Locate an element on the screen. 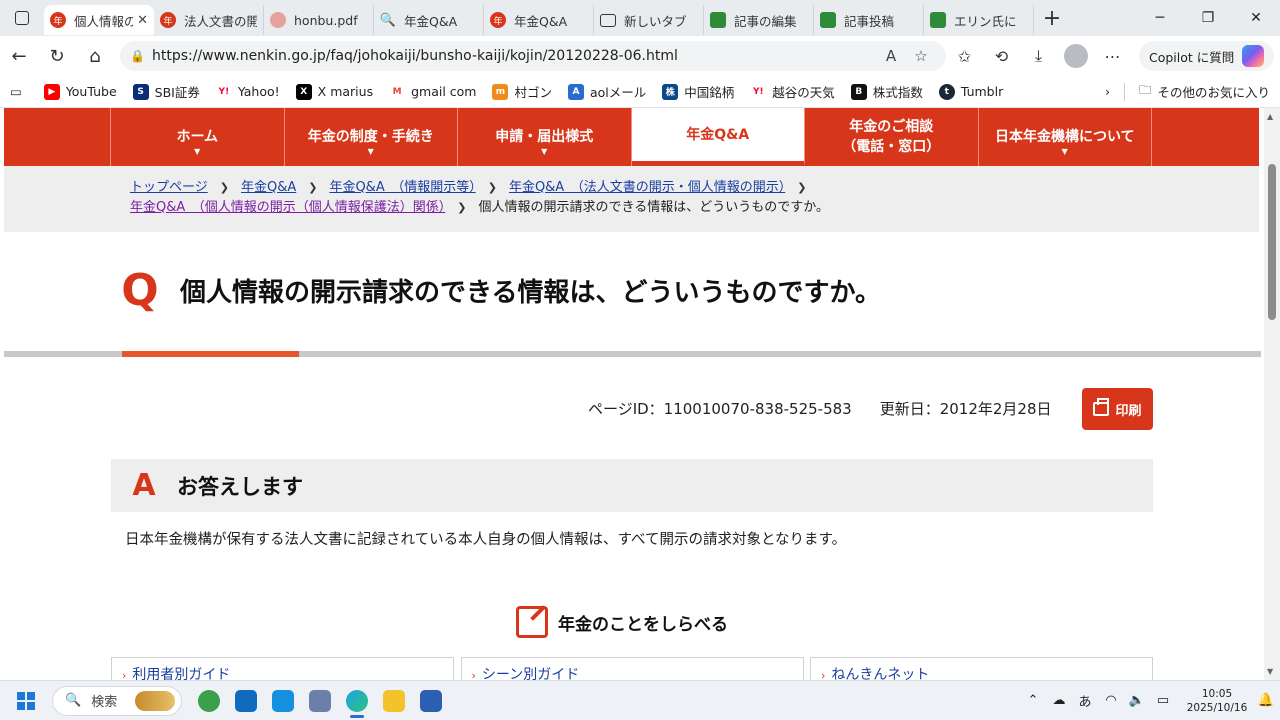 Image resolution: width=1280 pixels, height=720 pixels. bookmark-sbi: S SBI証券 is located at coordinates (166, 91).